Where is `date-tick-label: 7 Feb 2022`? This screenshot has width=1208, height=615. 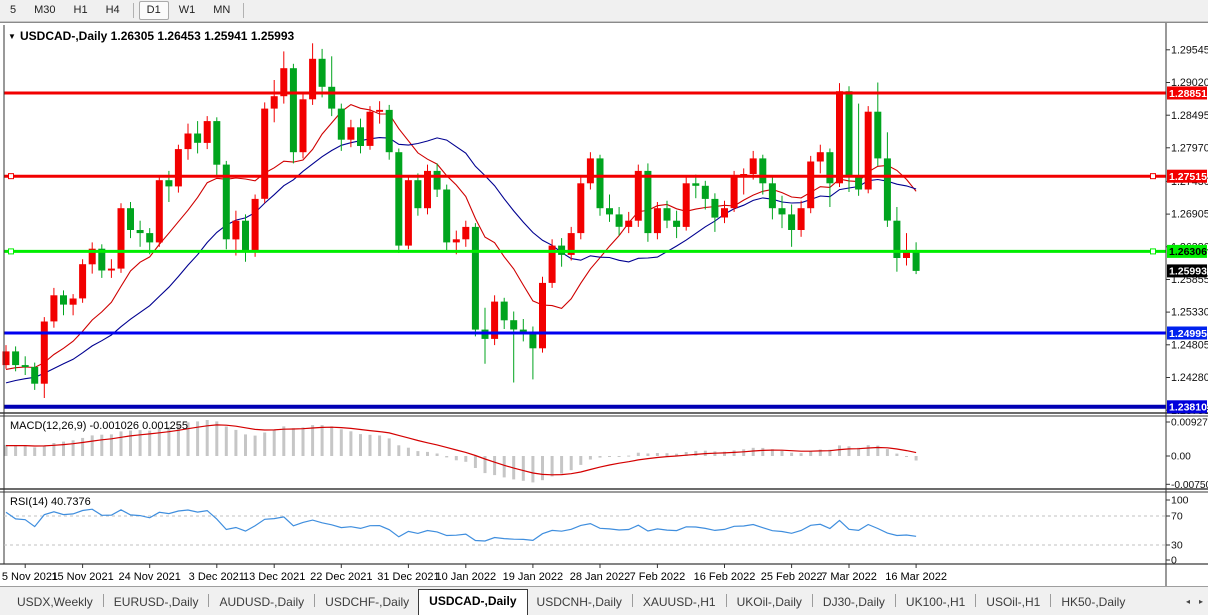 date-tick-label: 7 Feb 2022 is located at coordinates (658, 577).